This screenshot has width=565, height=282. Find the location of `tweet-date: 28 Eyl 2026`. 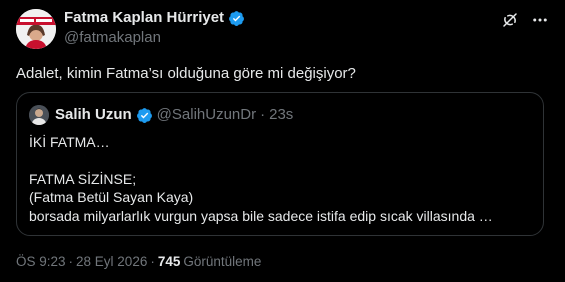

tweet-date: 28 Eyl 2026 is located at coordinates (111, 262).